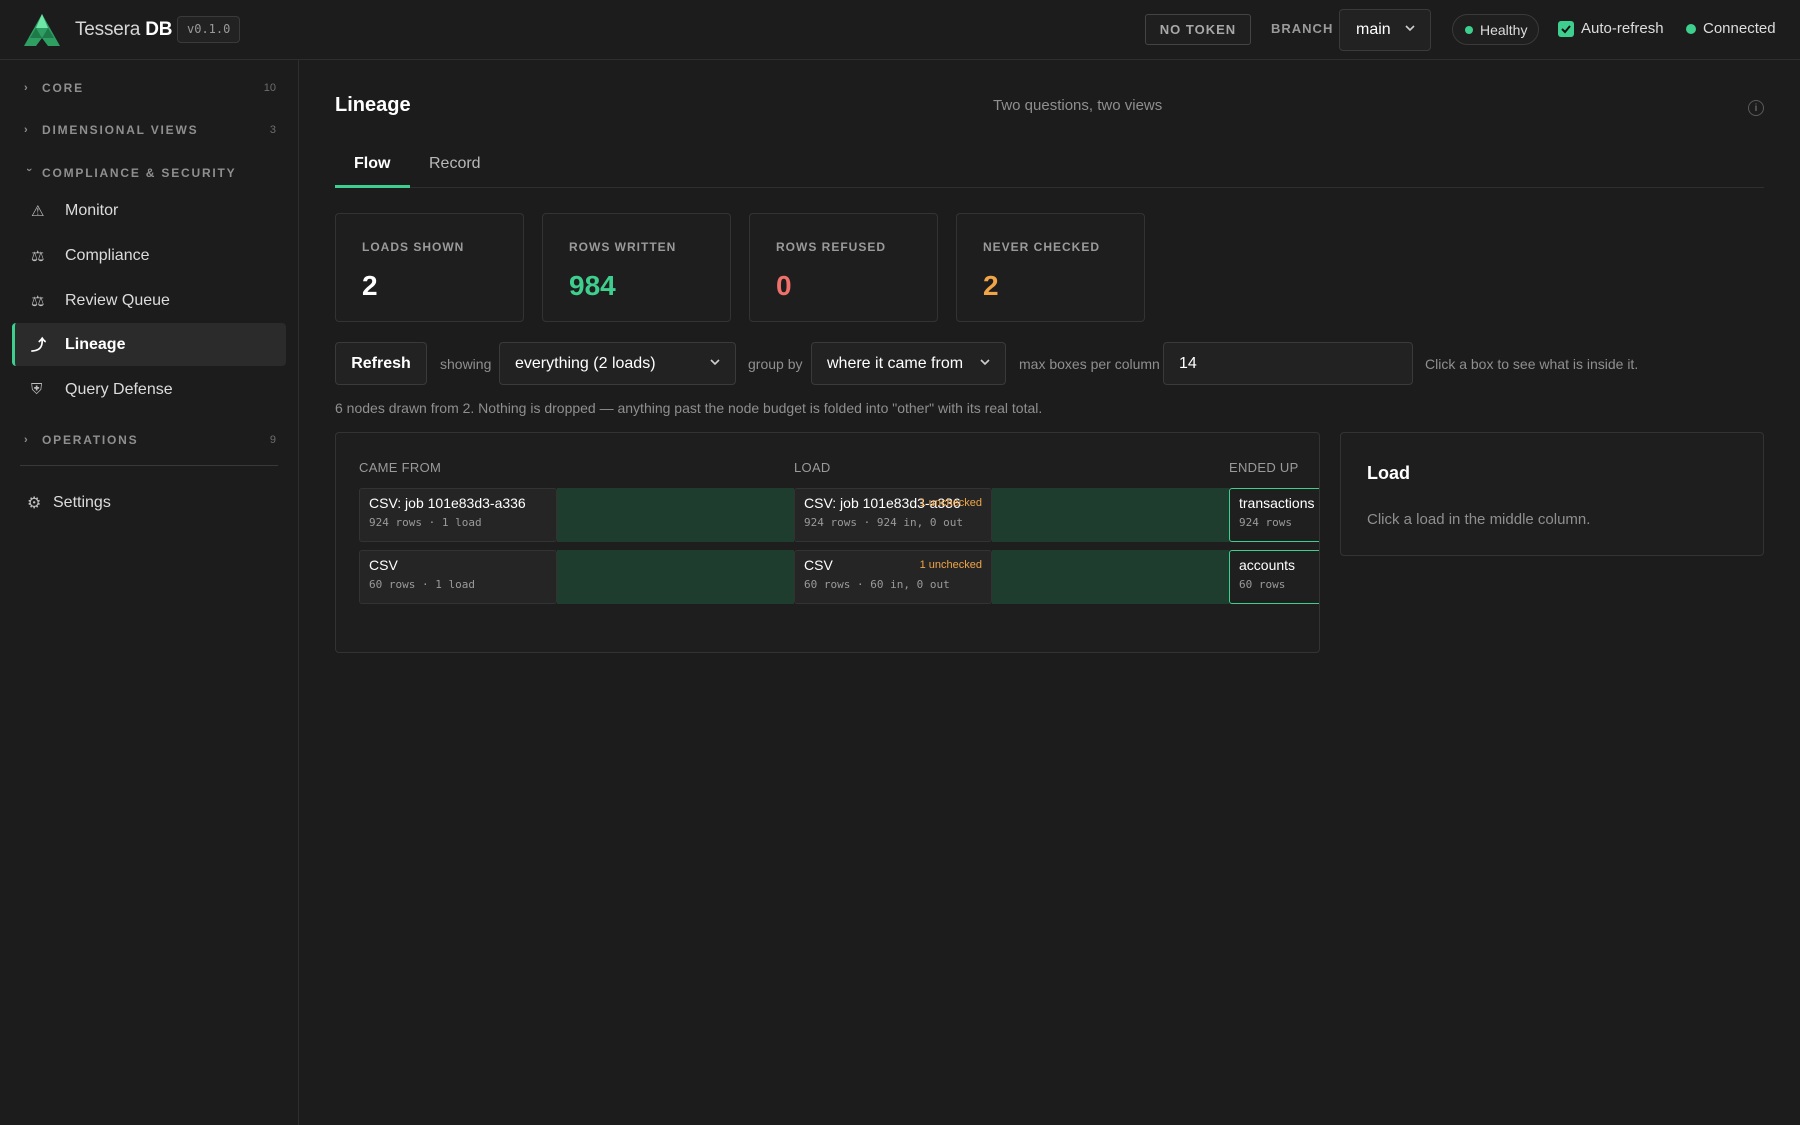 The width and height of the screenshot is (1800, 1125). I want to click on settings-label: Settings, so click(82, 502).